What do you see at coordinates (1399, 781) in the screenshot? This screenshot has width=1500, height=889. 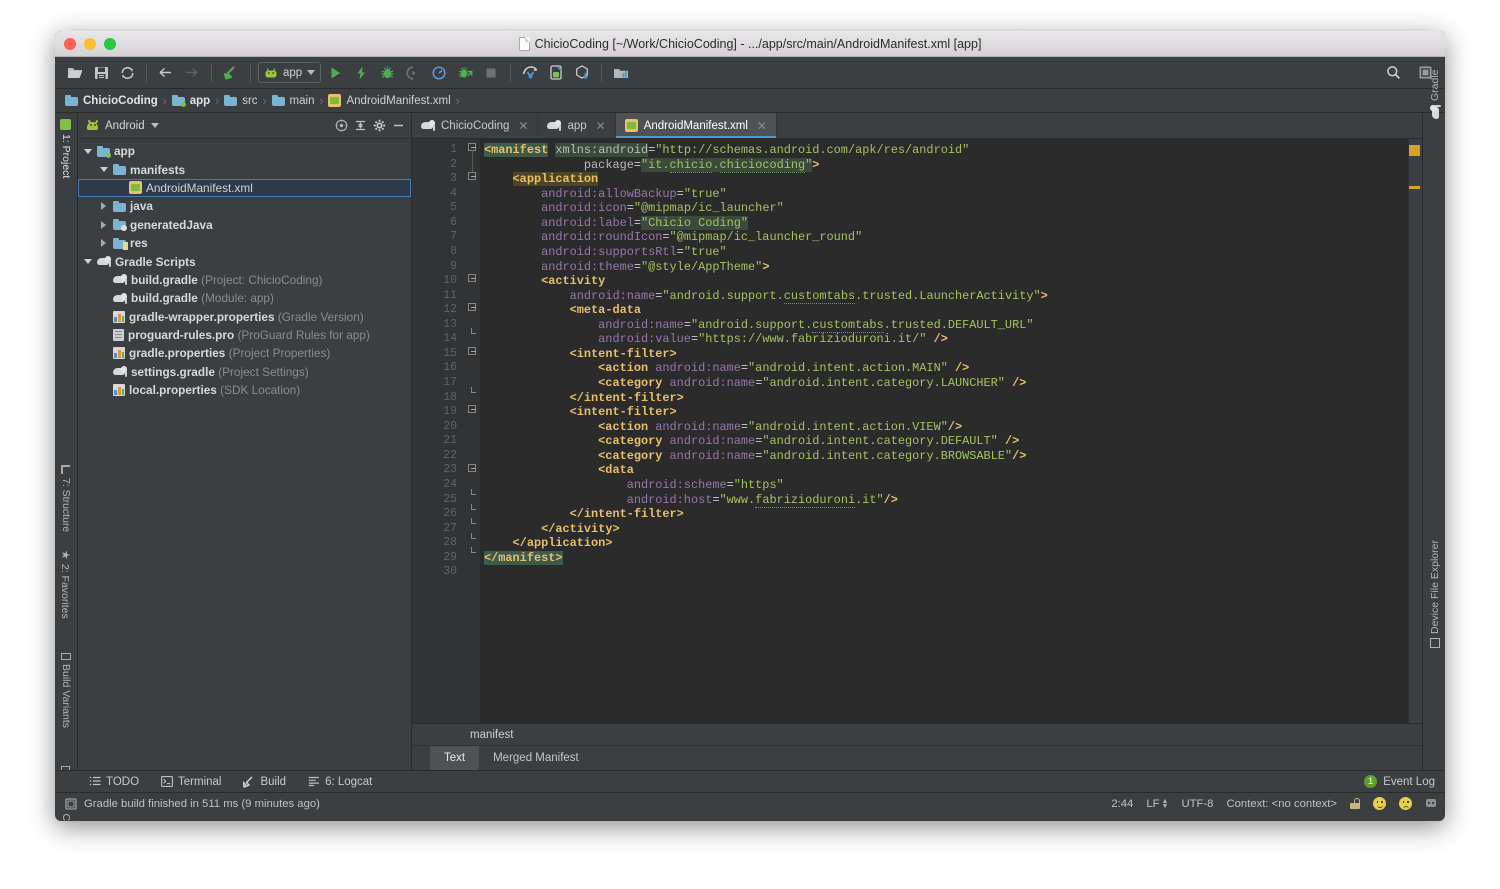 I see `event-log-group: 1 Event Log` at bounding box center [1399, 781].